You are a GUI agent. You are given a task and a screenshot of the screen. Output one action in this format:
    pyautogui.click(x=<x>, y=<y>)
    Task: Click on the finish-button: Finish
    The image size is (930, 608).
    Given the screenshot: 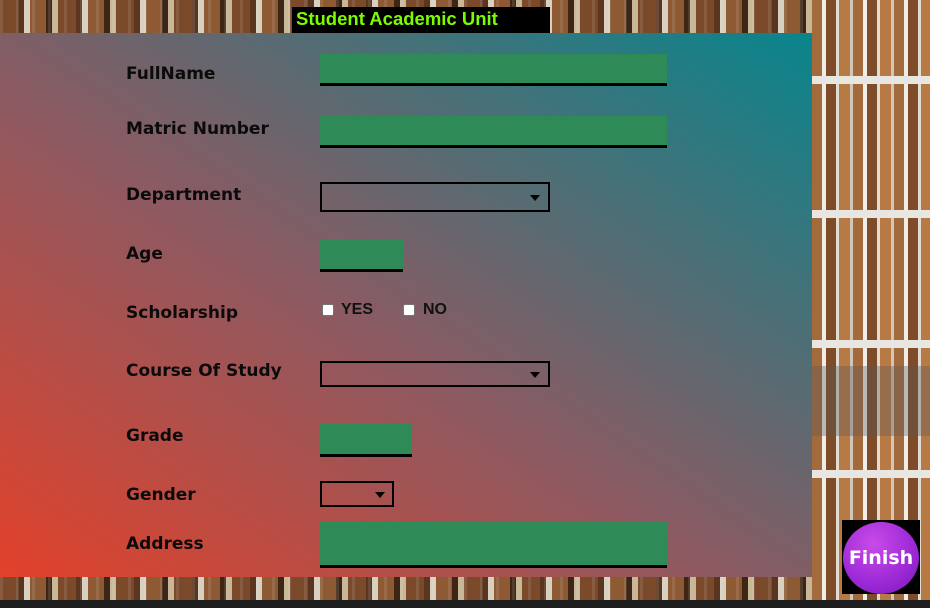 What is the action you would take?
    pyautogui.click(x=881, y=558)
    